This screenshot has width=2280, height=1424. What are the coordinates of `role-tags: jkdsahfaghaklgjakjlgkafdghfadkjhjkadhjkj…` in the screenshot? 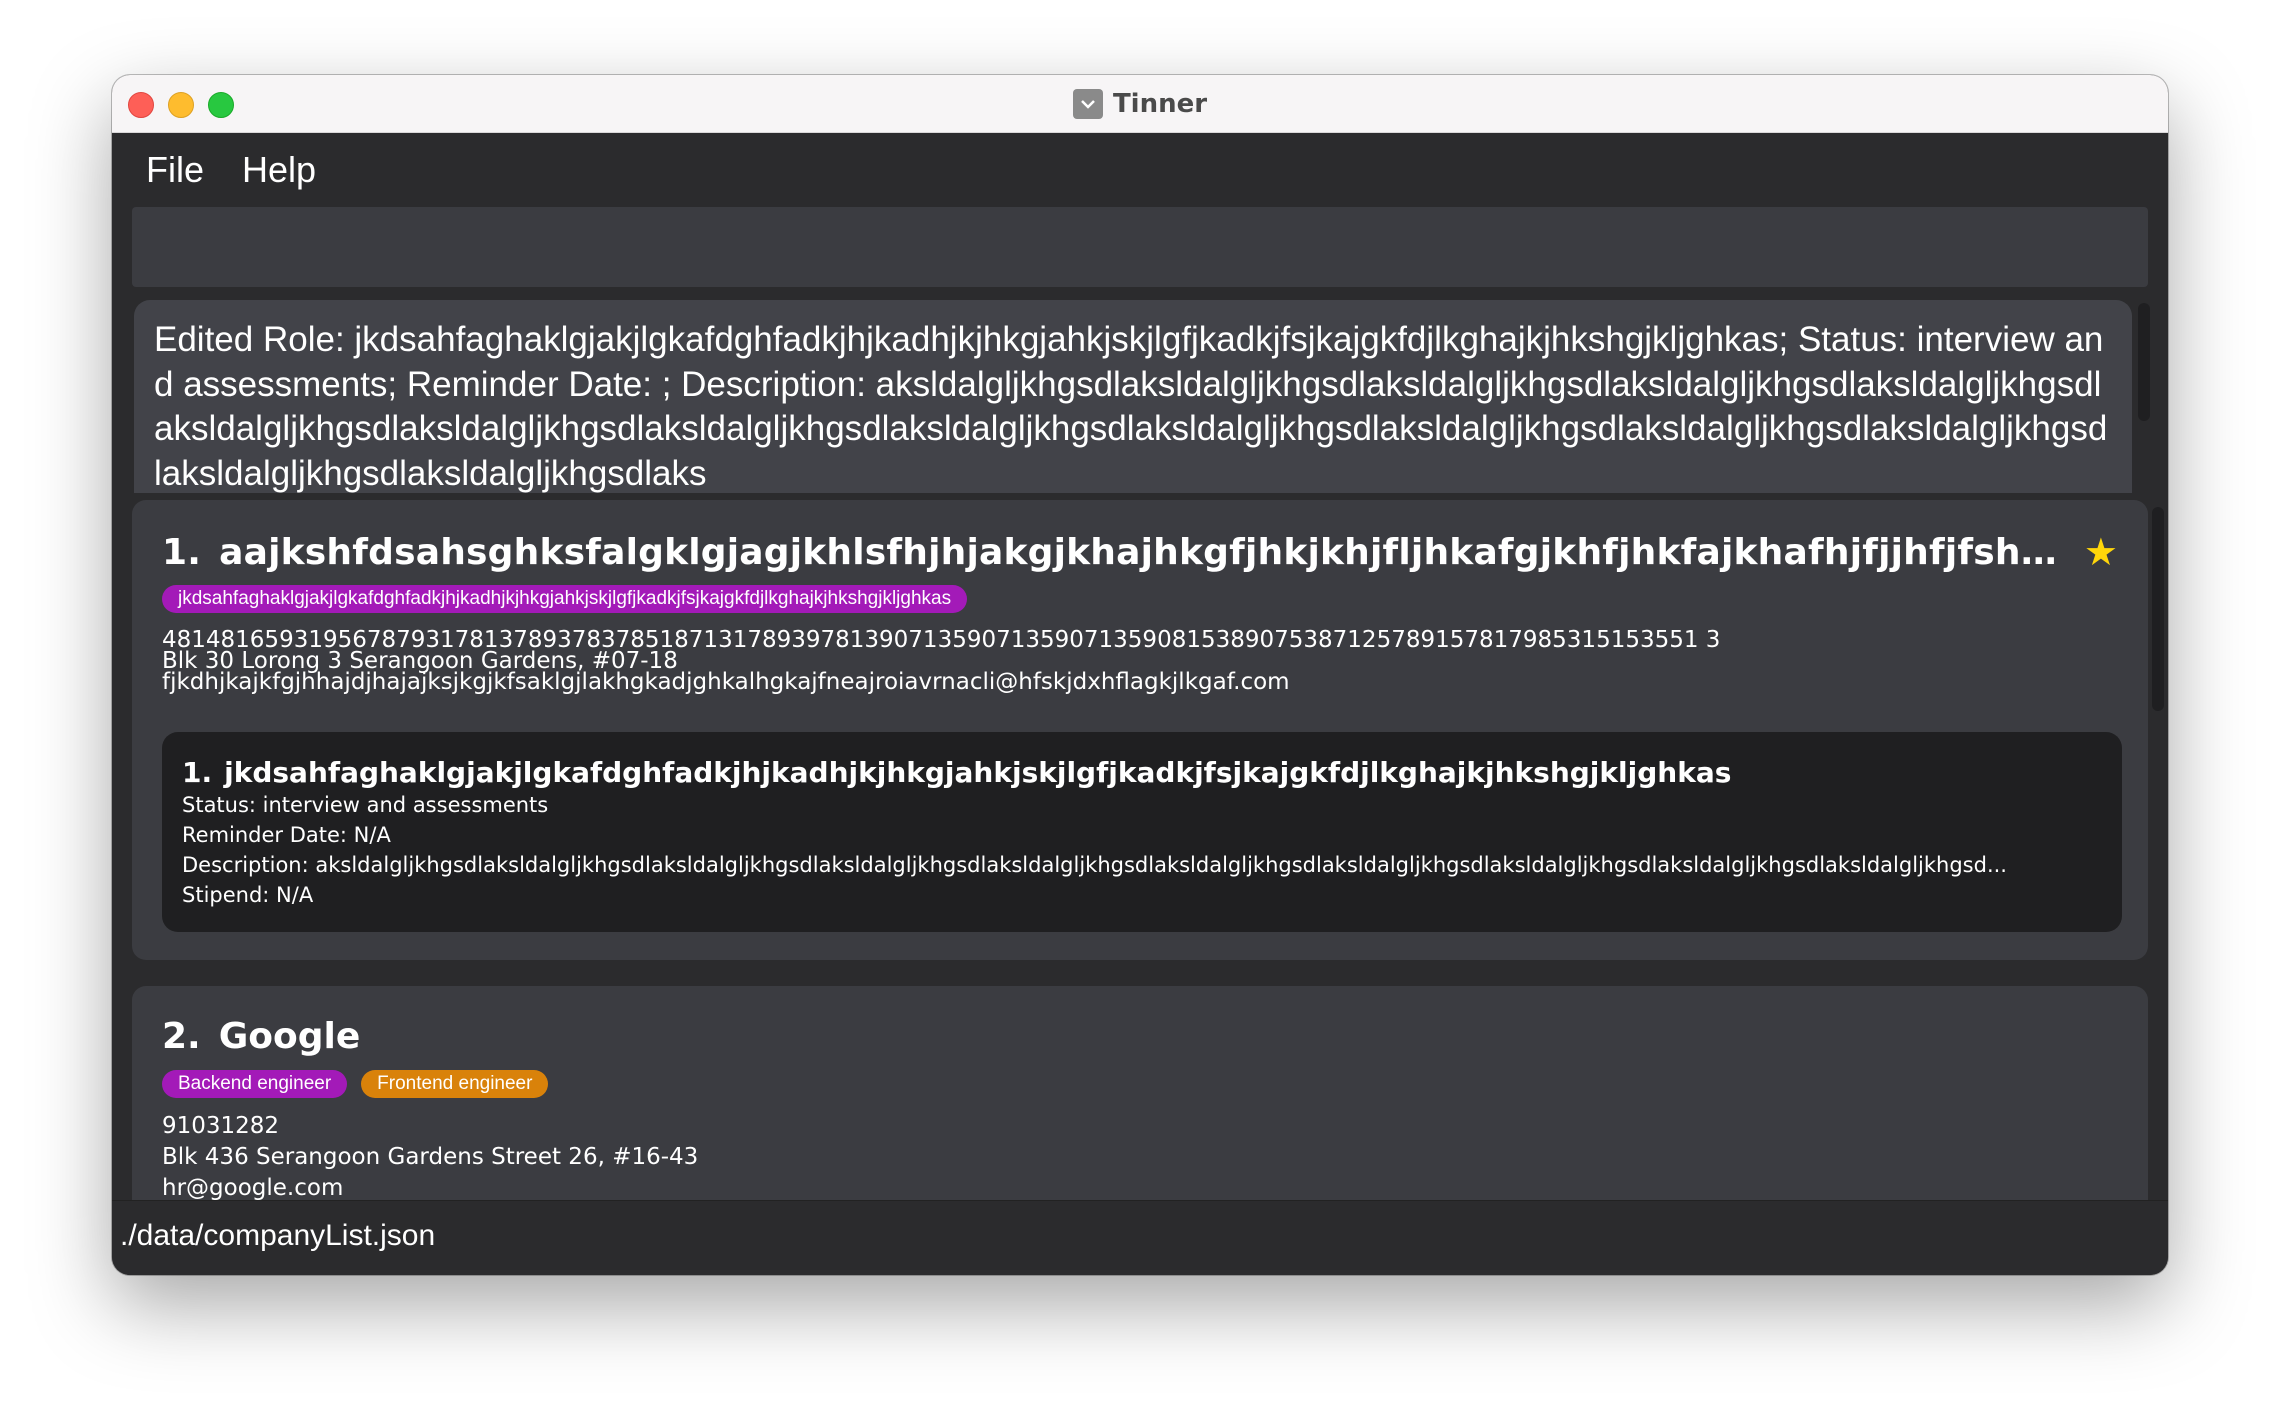 It's located at (565, 599).